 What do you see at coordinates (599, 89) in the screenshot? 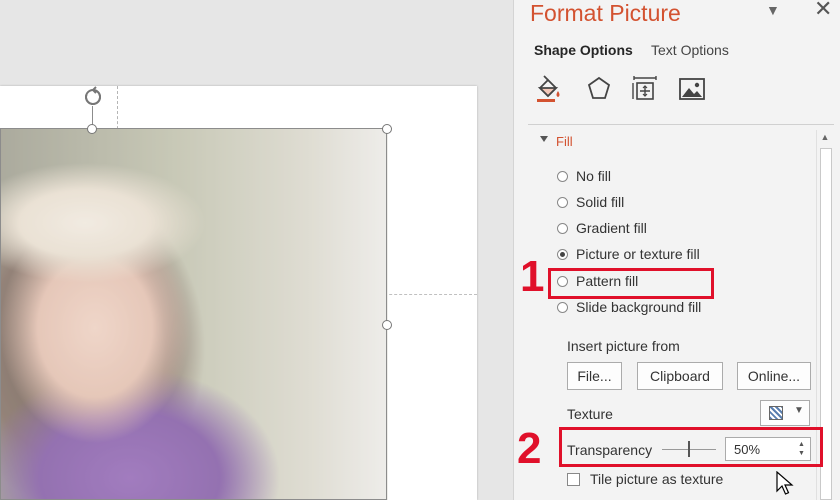
I see `effects-icon` at bounding box center [599, 89].